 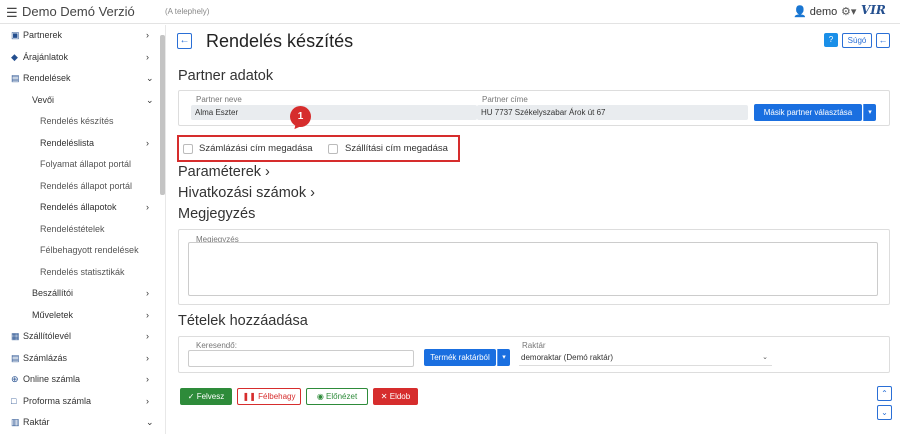 What do you see at coordinates (256, 148) in the screenshot?
I see `billing-address-label: Számlázási cím megadása` at bounding box center [256, 148].